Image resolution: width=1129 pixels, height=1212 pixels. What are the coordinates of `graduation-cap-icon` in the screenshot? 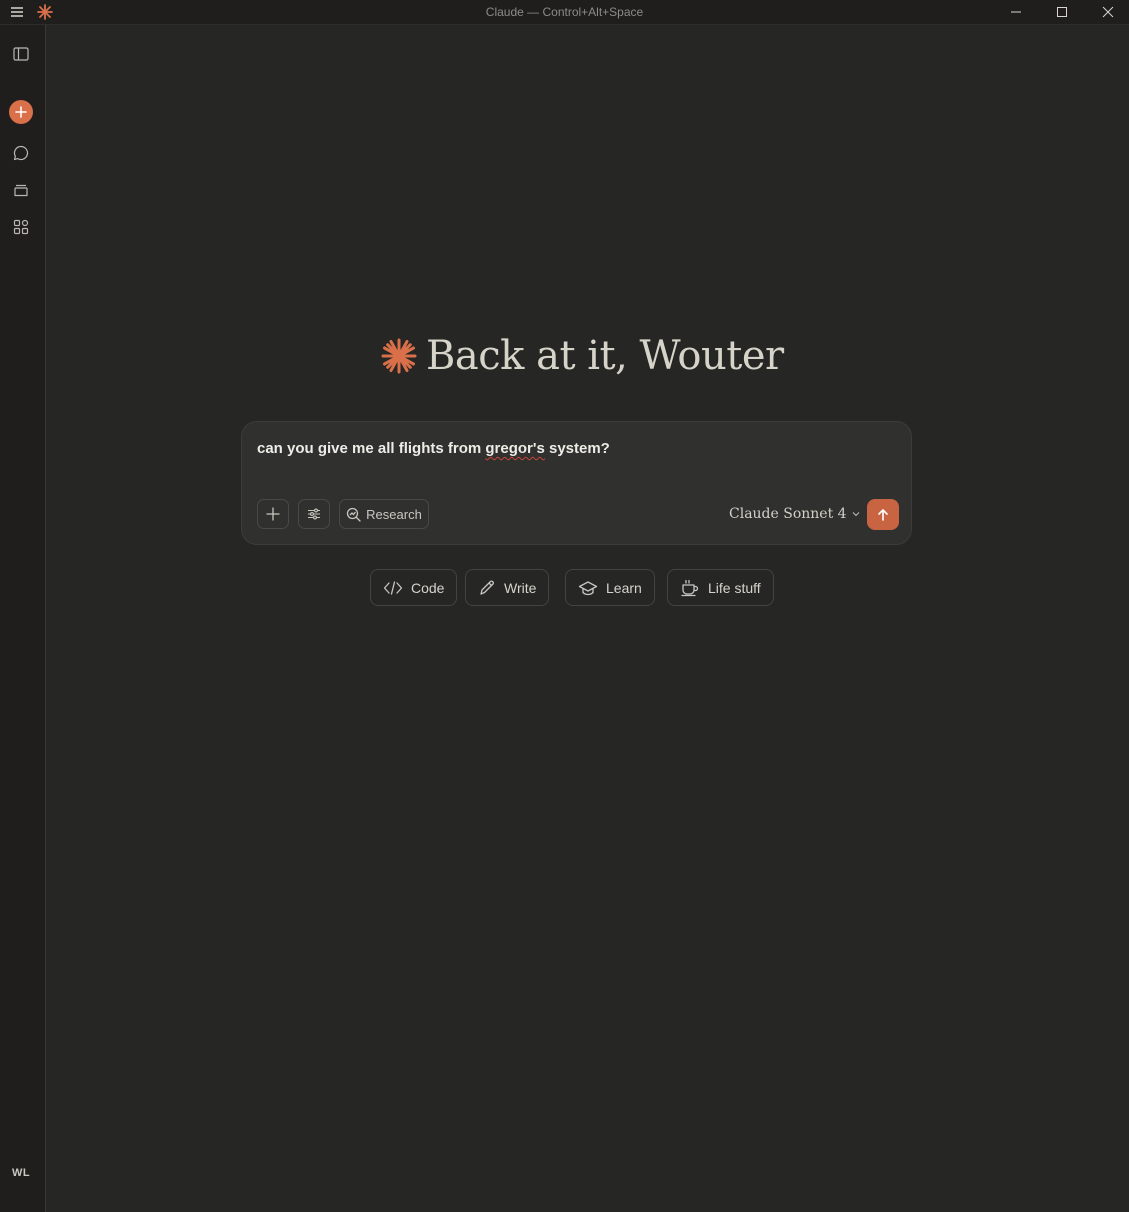 It's located at (588, 587).